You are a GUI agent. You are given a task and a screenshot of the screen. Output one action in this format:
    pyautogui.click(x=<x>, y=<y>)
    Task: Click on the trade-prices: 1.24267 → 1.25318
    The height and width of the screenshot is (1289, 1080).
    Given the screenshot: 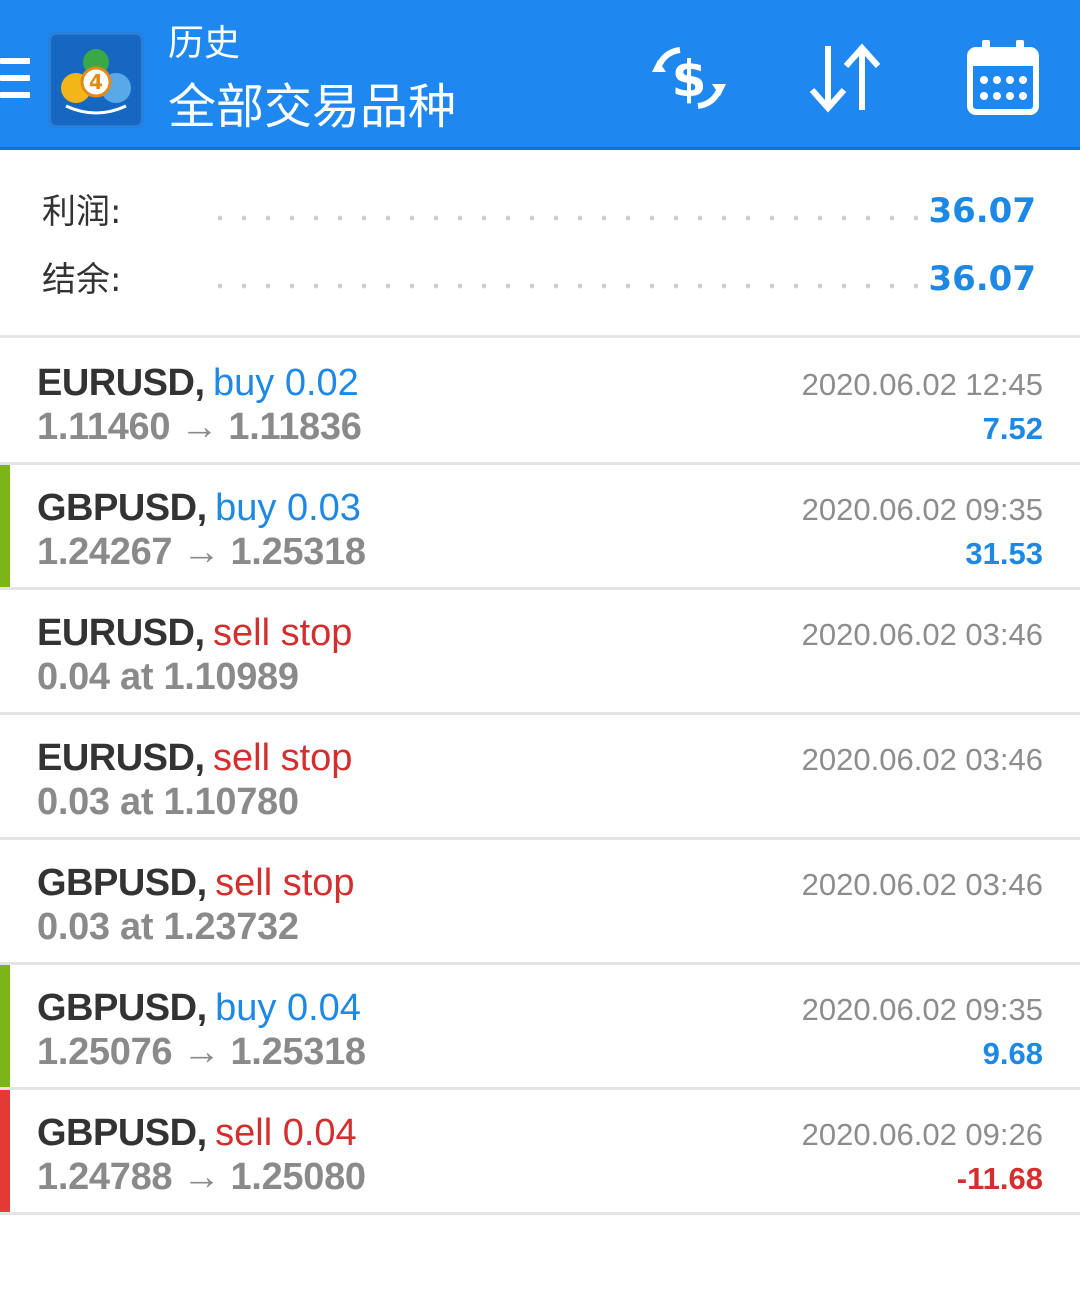 What is the action you would take?
    pyautogui.click(x=201, y=552)
    